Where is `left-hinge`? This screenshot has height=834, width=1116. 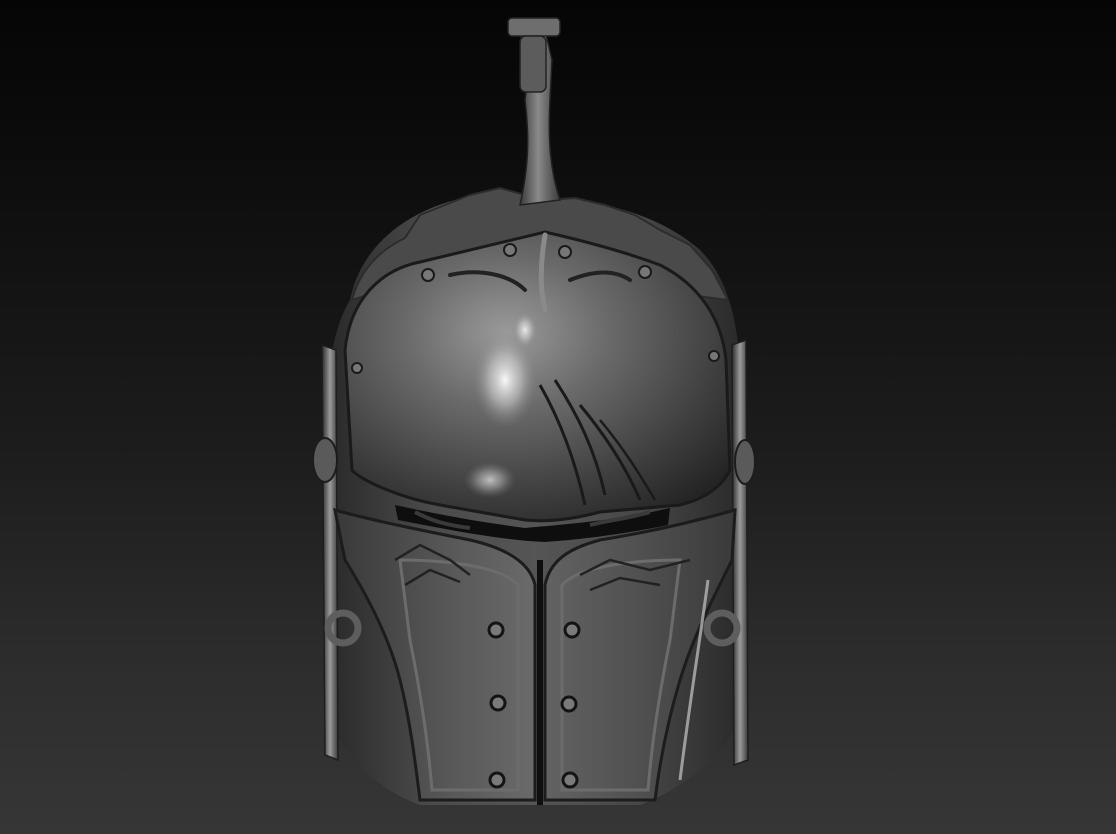
left-hinge is located at coordinates (325, 460).